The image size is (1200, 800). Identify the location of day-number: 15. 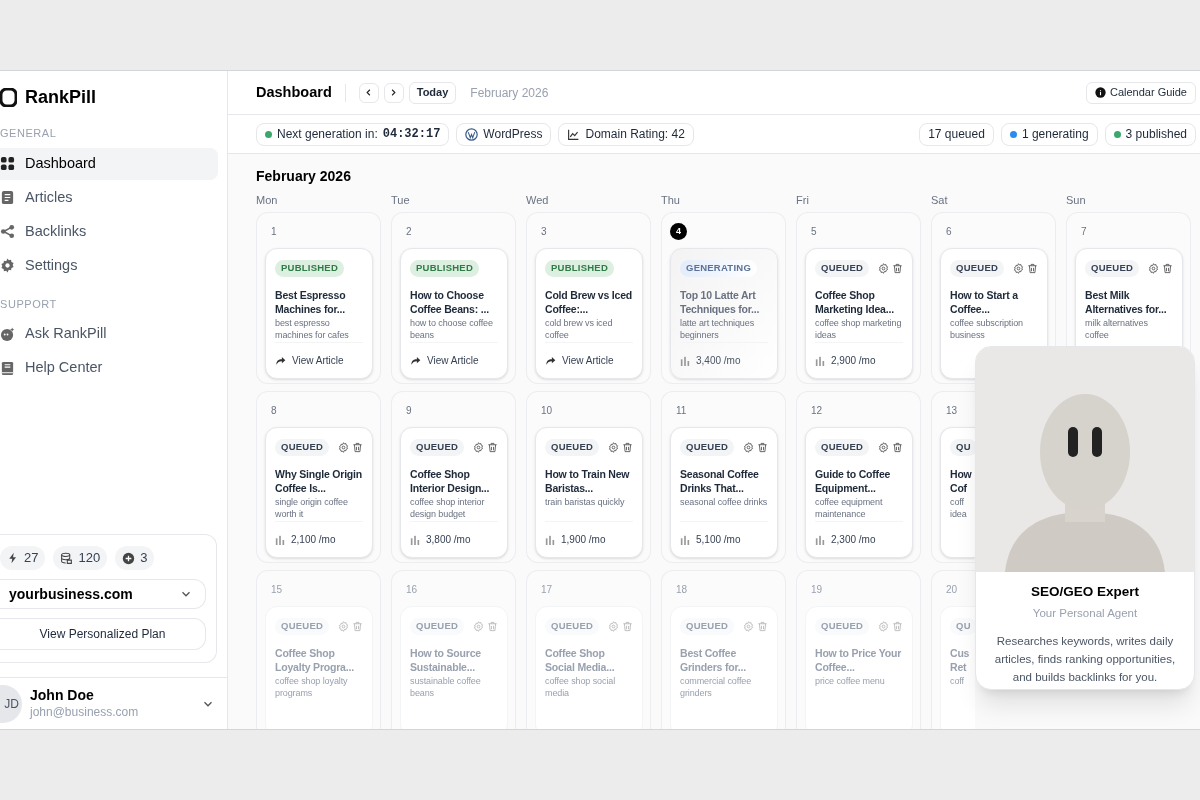
(277, 590).